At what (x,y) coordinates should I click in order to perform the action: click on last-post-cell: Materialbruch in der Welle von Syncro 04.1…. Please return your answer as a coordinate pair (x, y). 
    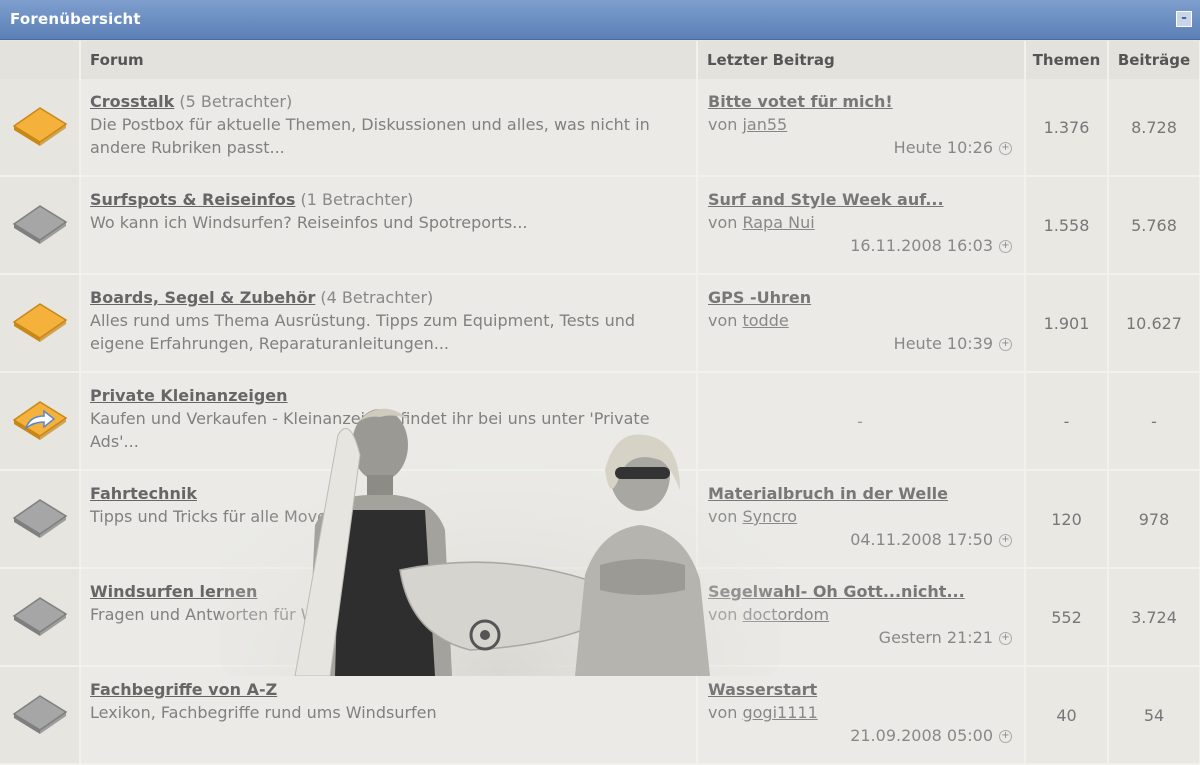
    Looking at the image, I should click on (861, 519).